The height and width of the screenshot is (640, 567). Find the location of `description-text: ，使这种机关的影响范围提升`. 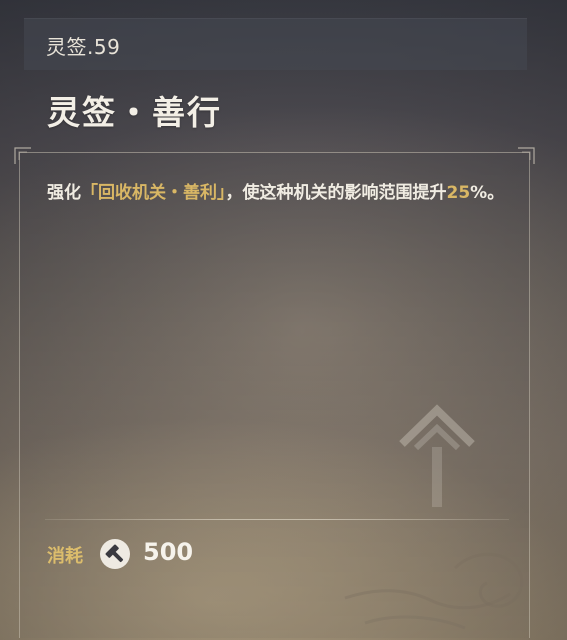

description-text: ，使这种机关的影响范围提升 is located at coordinates (336, 193).